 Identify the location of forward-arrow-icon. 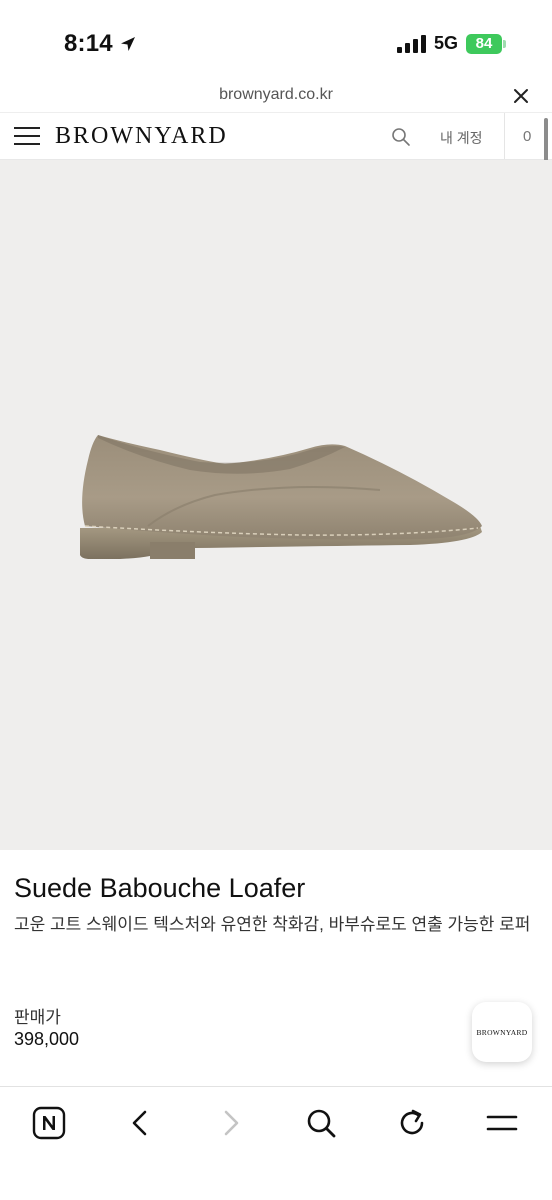
(231, 1123).